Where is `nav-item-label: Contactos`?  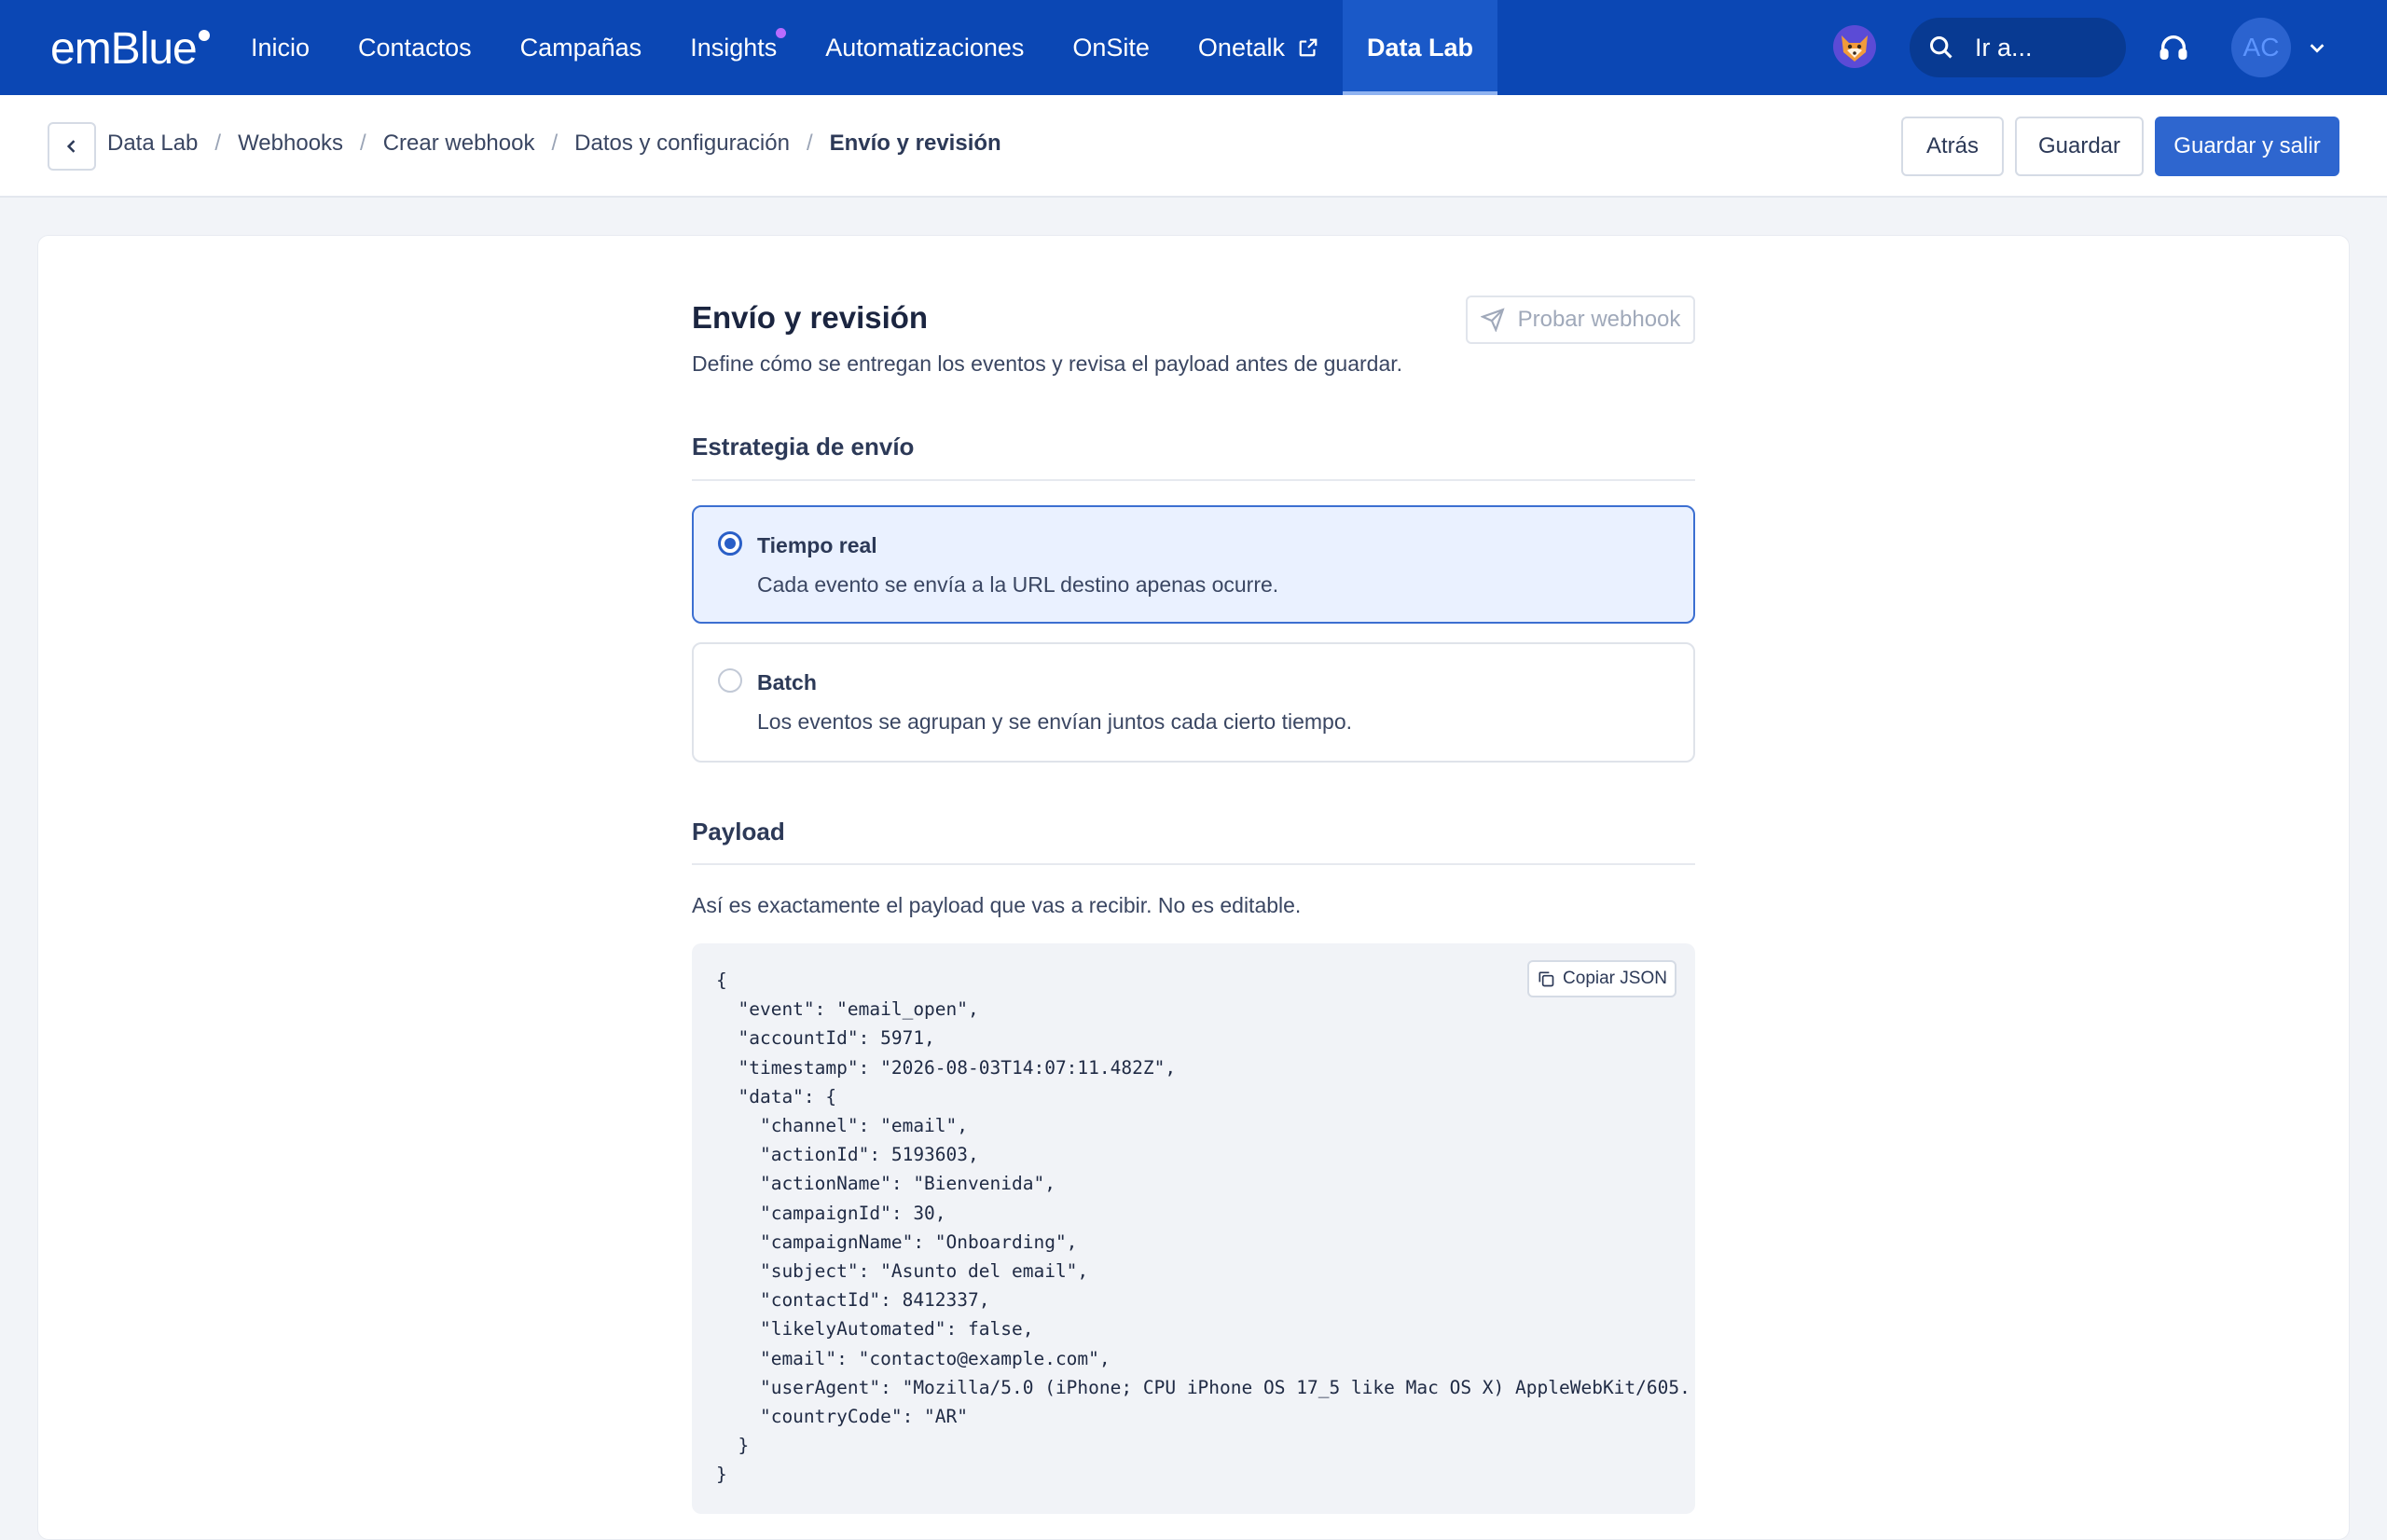
nav-item-label: Contactos is located at coordinates (415, 47).